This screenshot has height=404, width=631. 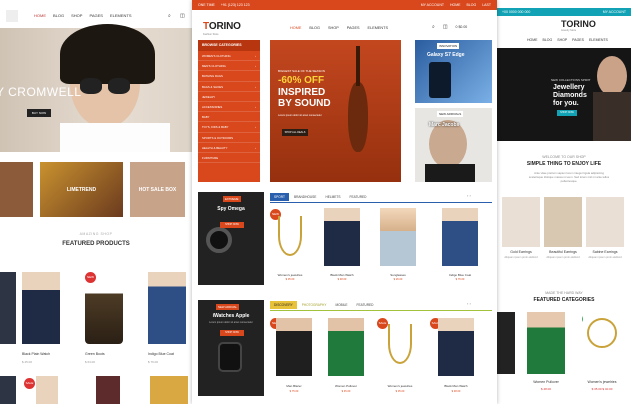 What do you see at coordinates (231, 238) in the screenshot?
I see `promo-spy-omega: EXTREME Spy Omega SHOP NOW` at bounding box center [231, 238].